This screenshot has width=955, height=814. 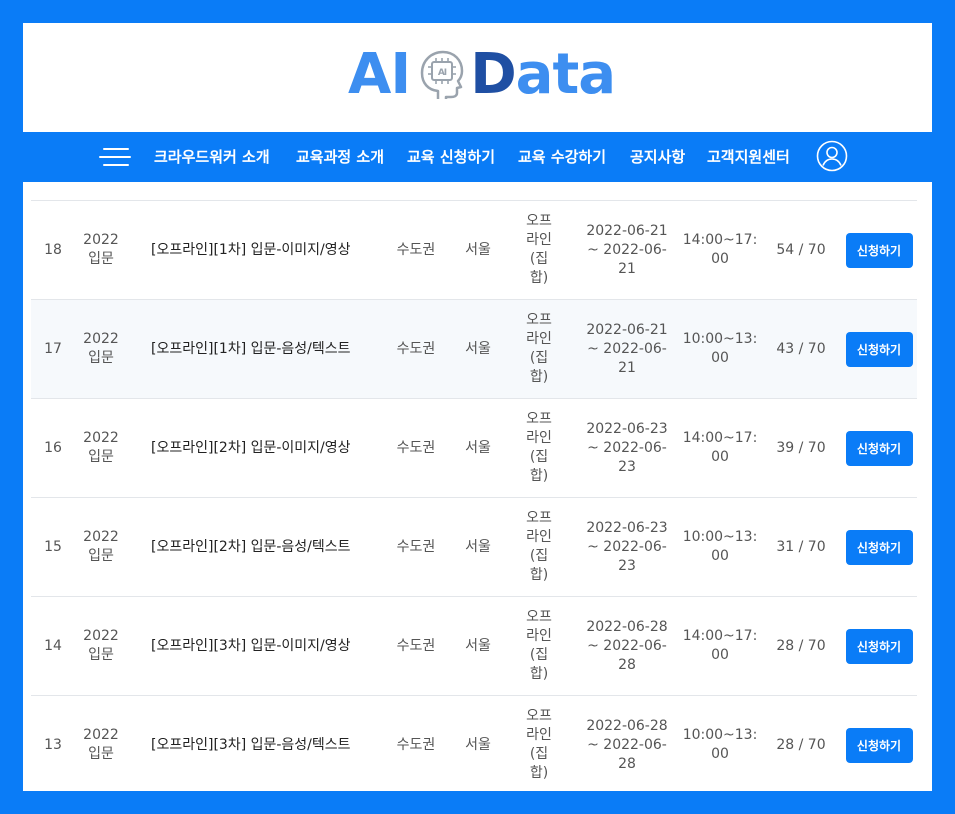 What do you see at coordinates (53, 249) in the screenshot?
I see `row-number: 18` at bounding box center [53, 249].